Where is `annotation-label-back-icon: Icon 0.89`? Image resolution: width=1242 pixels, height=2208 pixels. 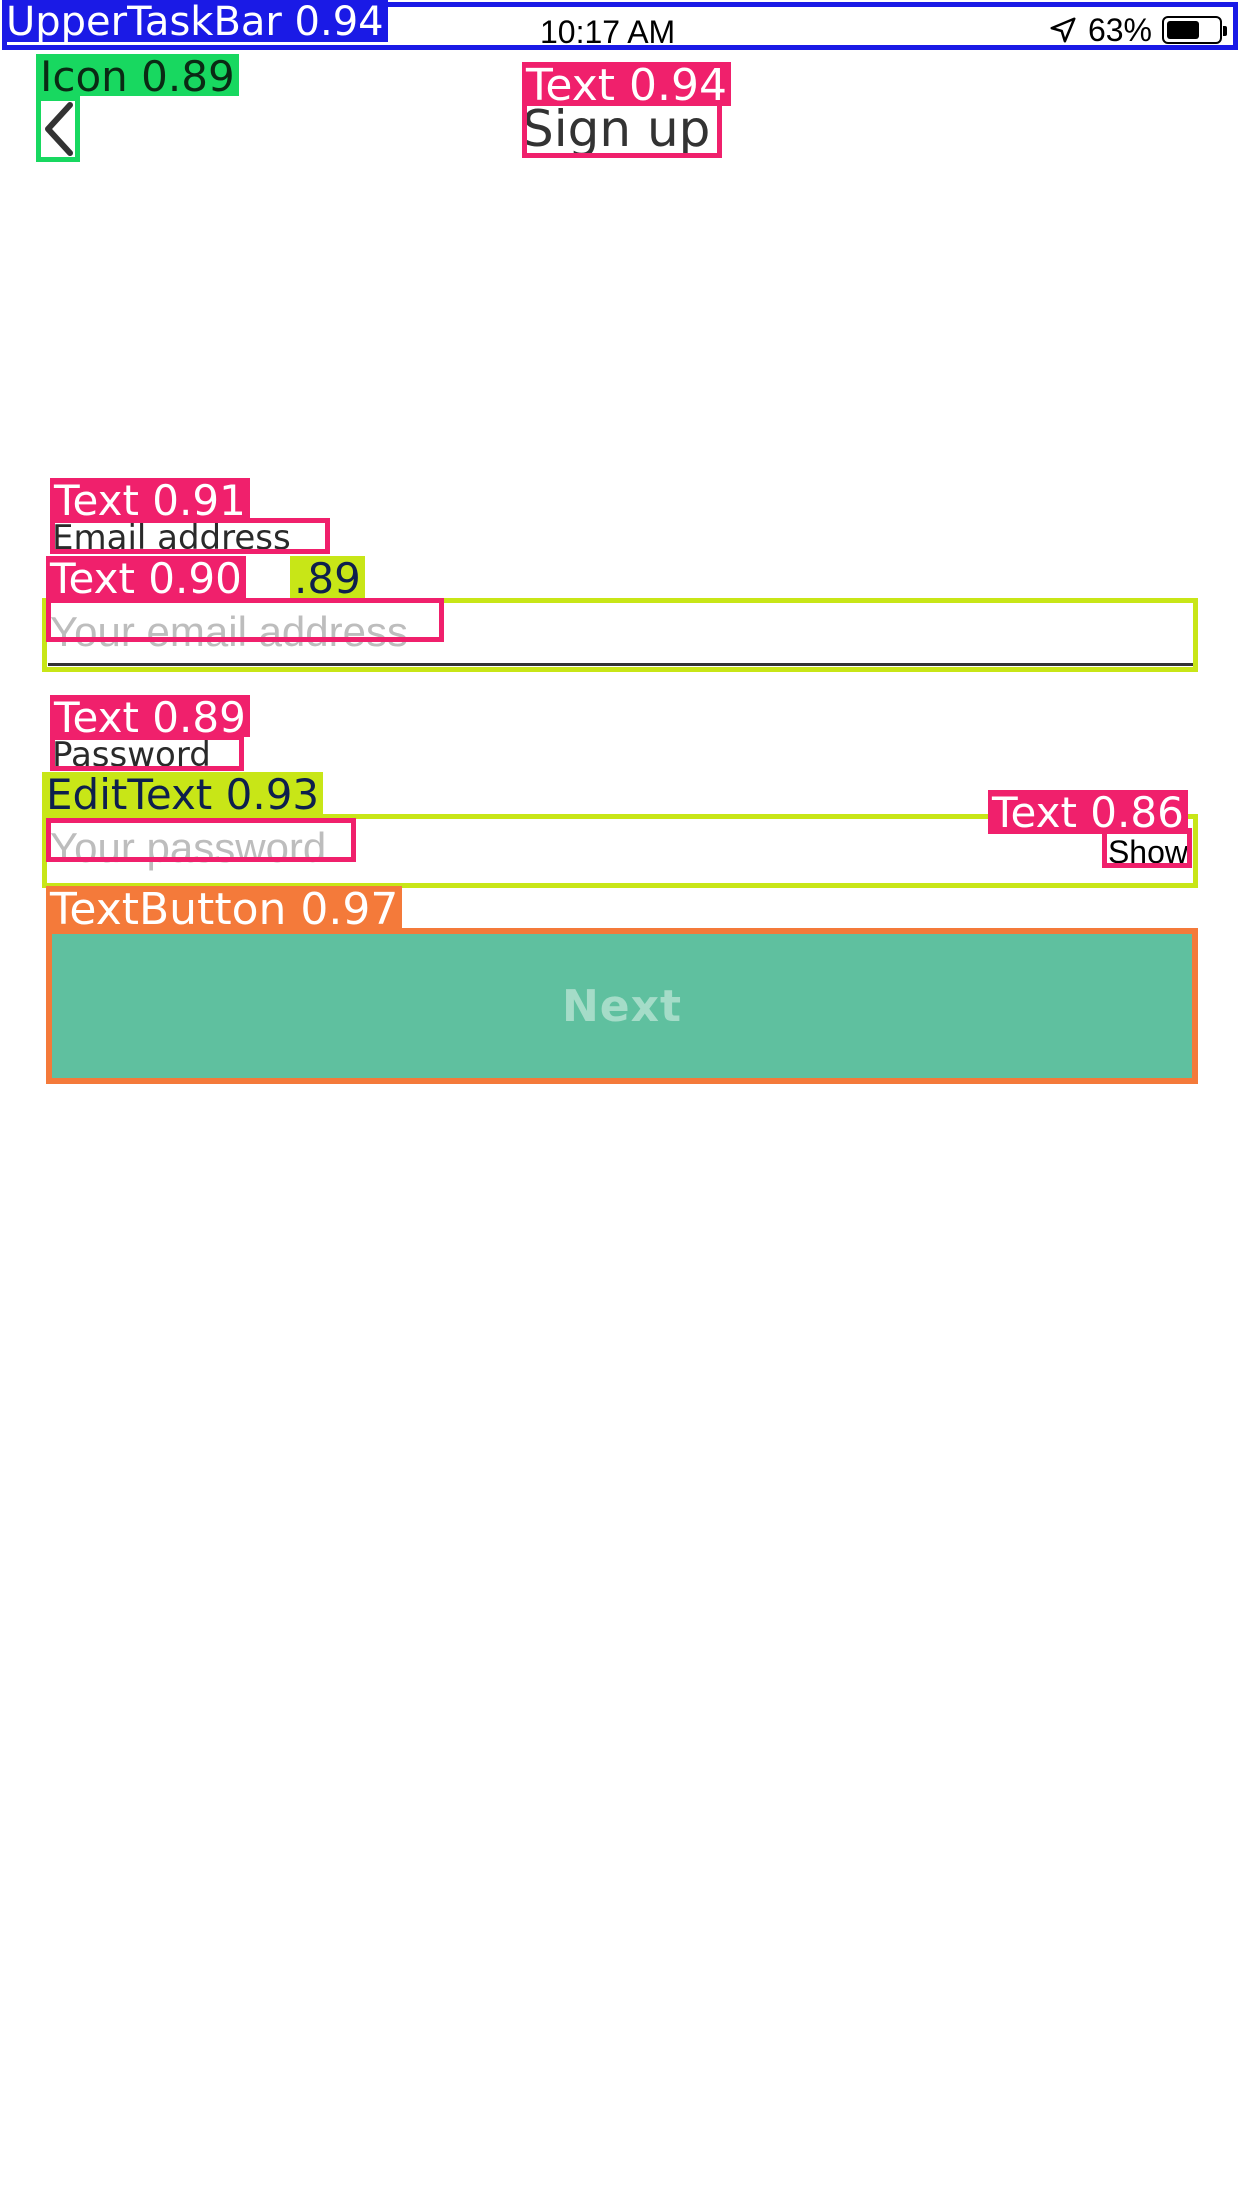
annotation-label-back-icon: Icon 0.89 is located at coordinates (137, 76).